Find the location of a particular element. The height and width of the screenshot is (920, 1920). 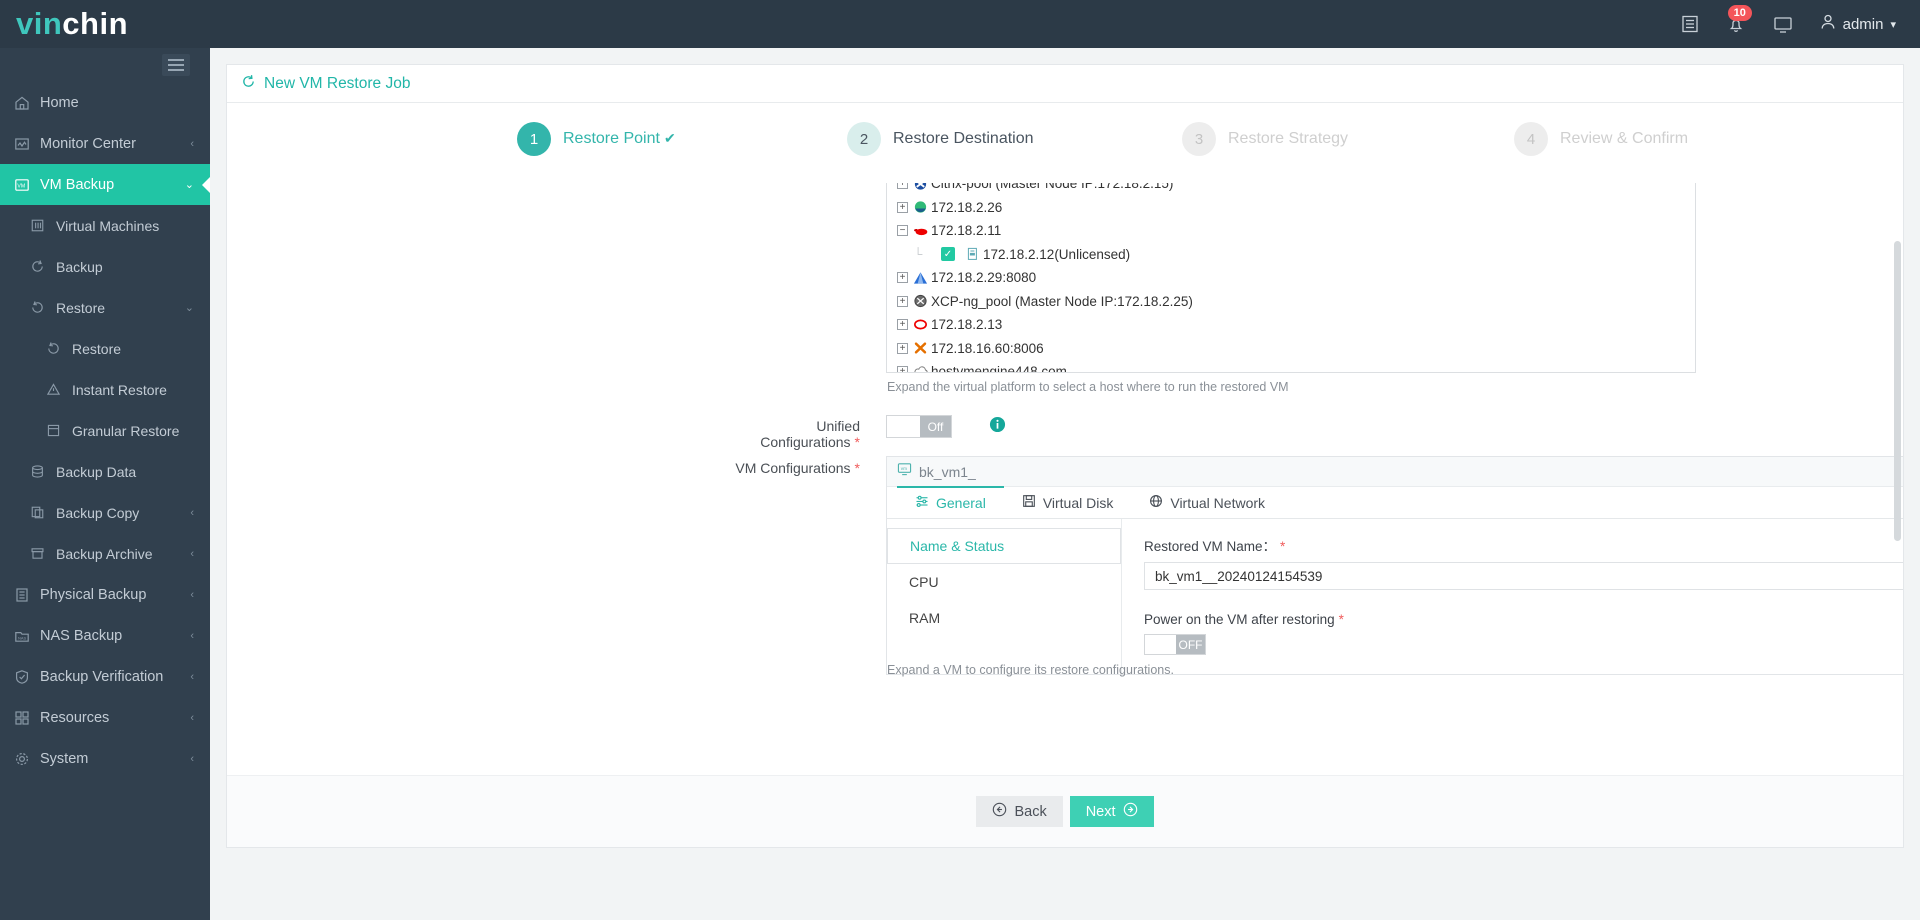

tree-row-label: 172.18.2.26 is located at coordinates (967, 207).